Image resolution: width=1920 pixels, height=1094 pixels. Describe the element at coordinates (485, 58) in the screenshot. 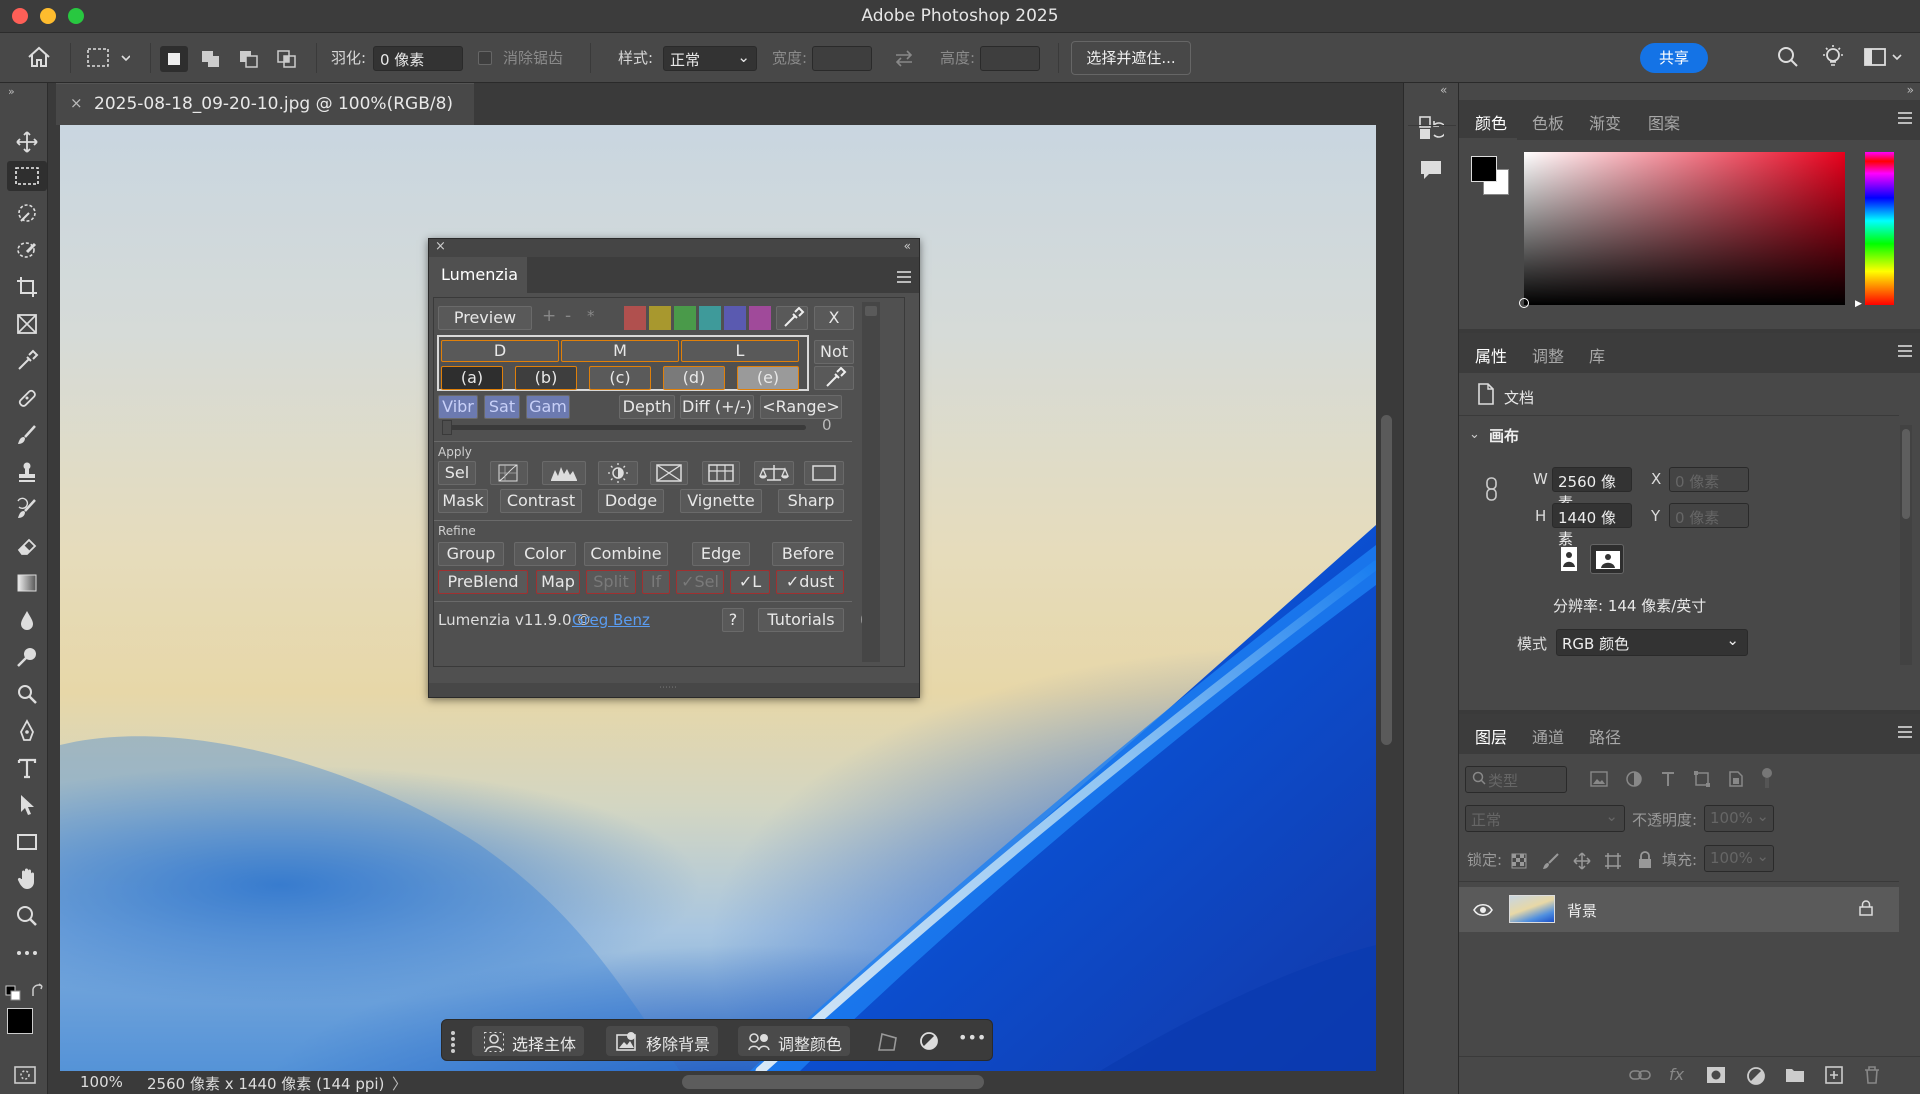

I see `antialias-checkbox` at that location.